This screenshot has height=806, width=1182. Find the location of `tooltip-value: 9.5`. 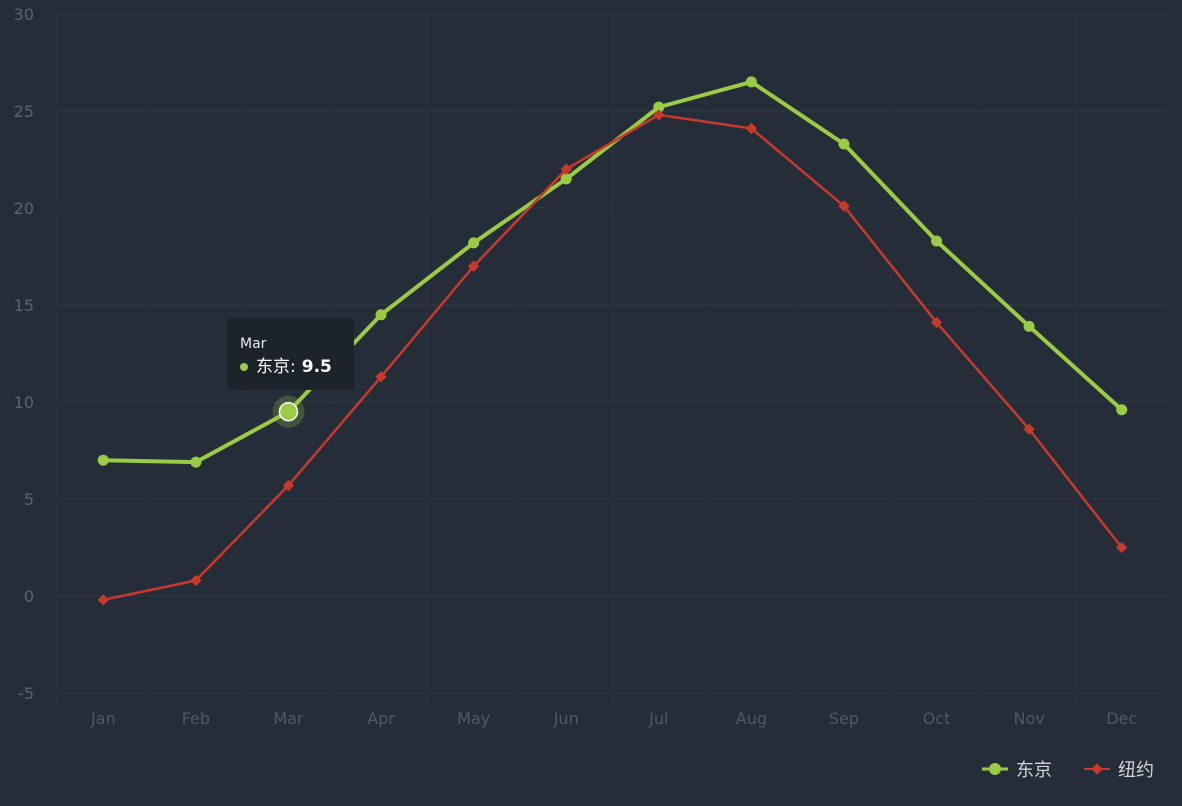

tooltip-value: 9.5 is located at coordinates (316, 367).